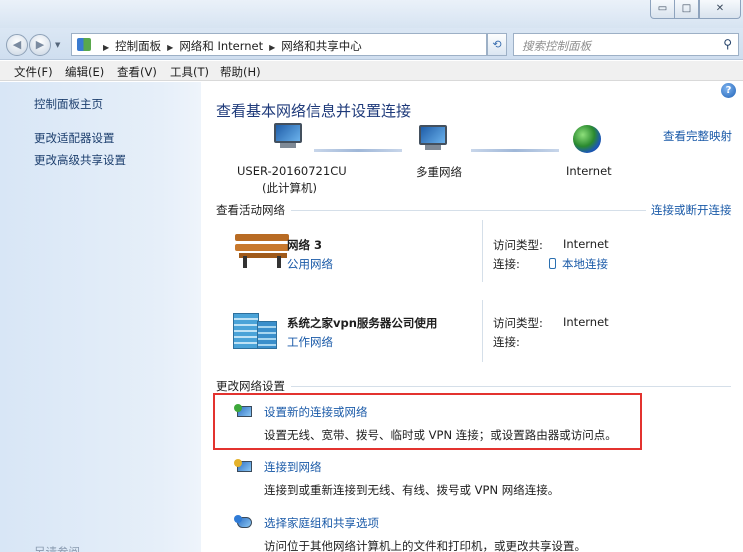 This screenshot has width=743, height=552. What do you see at coordinates (727, 44) in the screenshot?
I see `search-icon: ⚲` at bounding box center [727, 44].